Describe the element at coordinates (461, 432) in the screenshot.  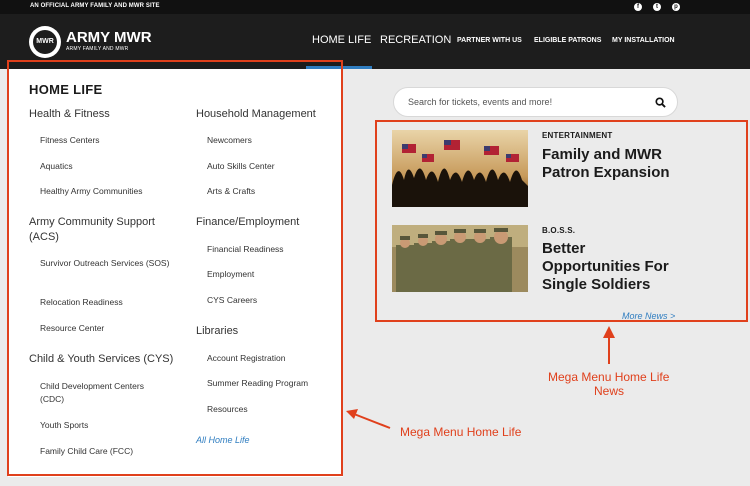
I see `annotation-mega-menu: Mega Menu Home Life` at that location.